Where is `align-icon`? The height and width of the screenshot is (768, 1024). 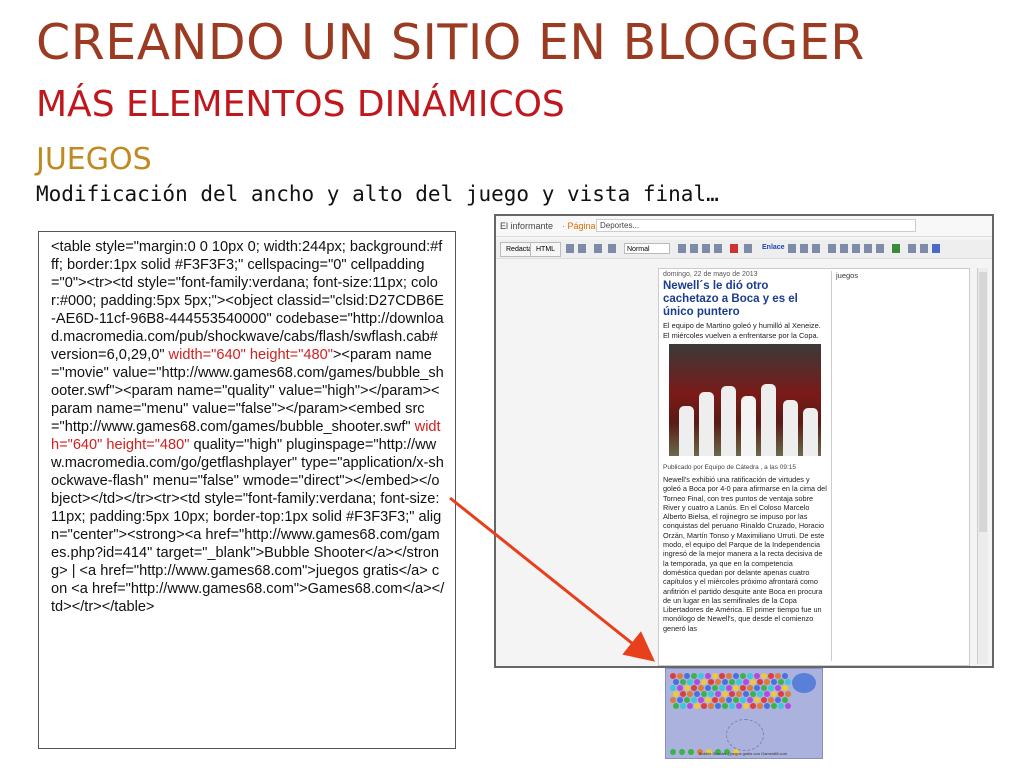 align-icon is located at coordinates (832, 248).